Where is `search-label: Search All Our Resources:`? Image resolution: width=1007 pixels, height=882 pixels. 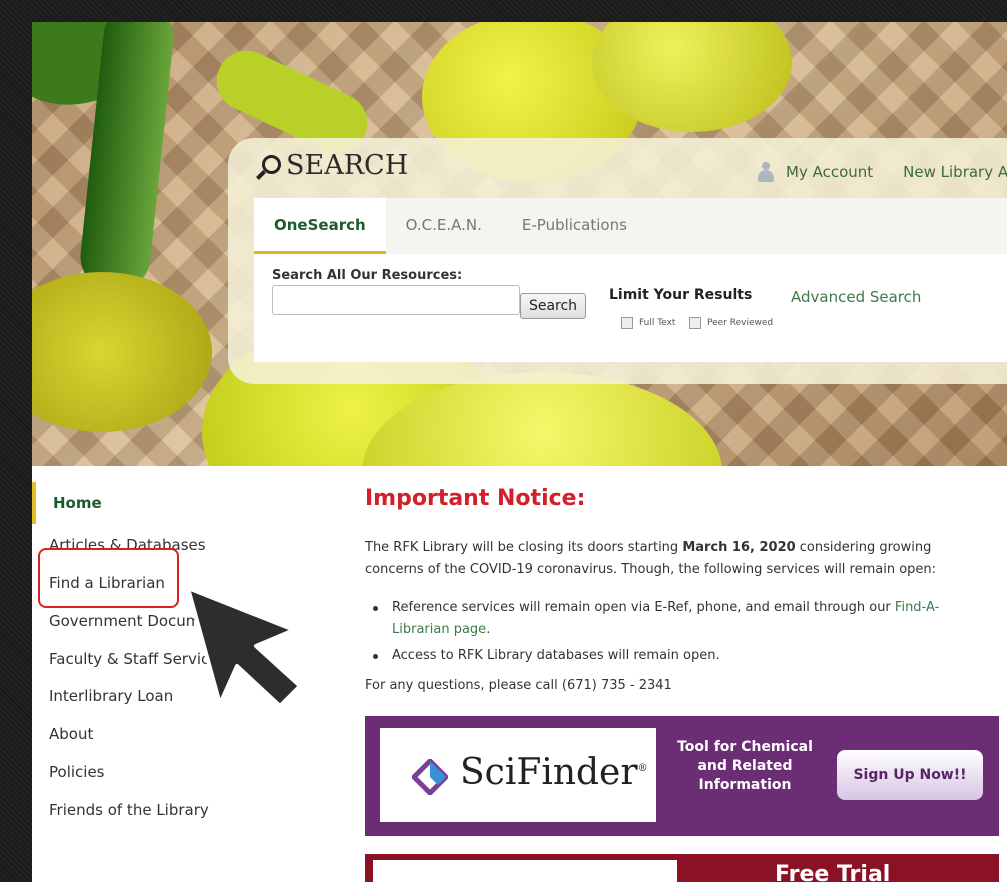
search-label: Search All Our Resources: is located at coordinates (367, 275).